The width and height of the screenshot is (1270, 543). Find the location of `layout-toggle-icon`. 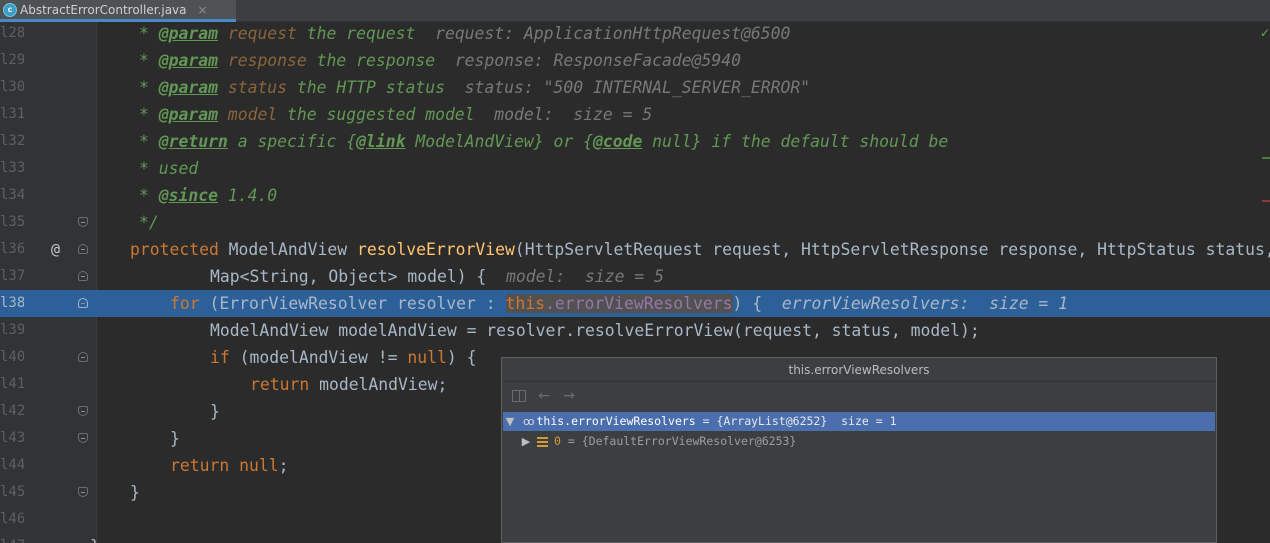

layout-toggle-icon is located at coordinates (519, 396).